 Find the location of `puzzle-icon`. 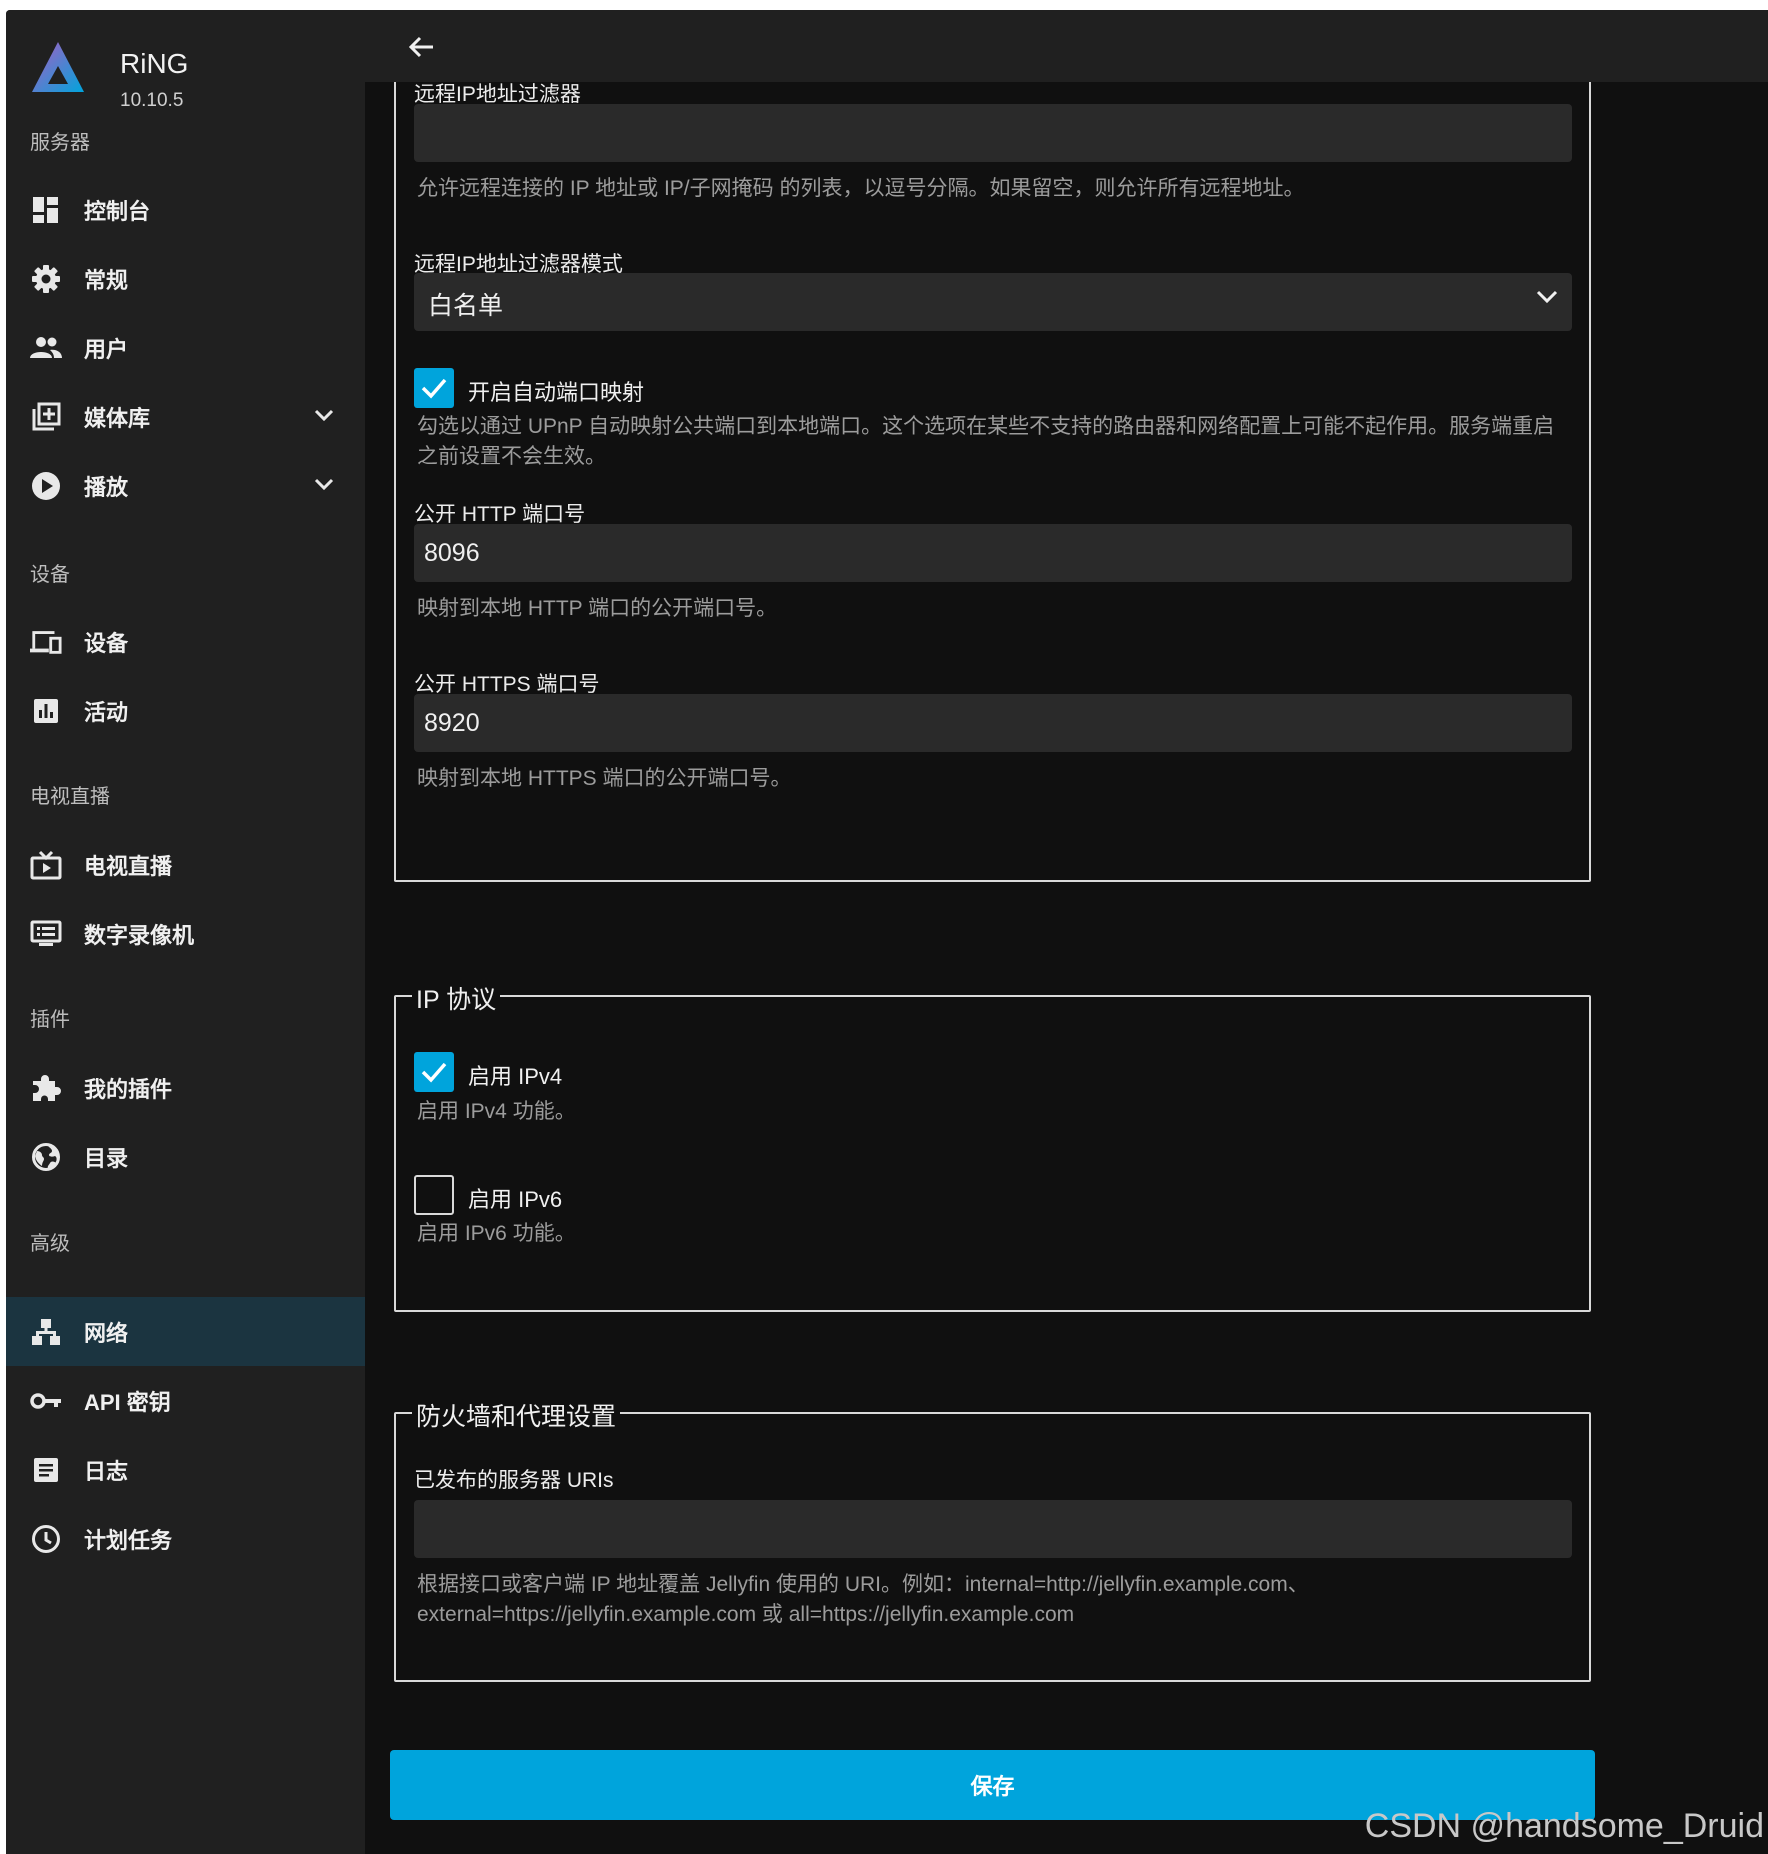

puzzle-icon is located at coordinates (46, 1088).